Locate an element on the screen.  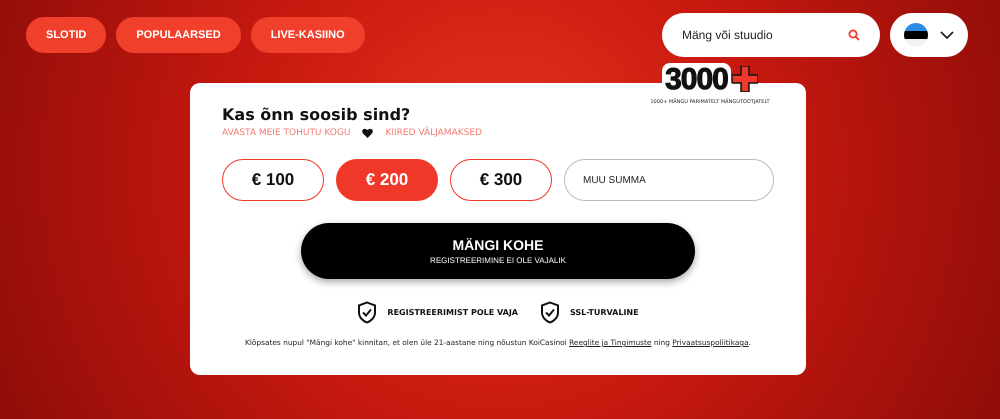
flag-icon is located at coordinates (916, 35).